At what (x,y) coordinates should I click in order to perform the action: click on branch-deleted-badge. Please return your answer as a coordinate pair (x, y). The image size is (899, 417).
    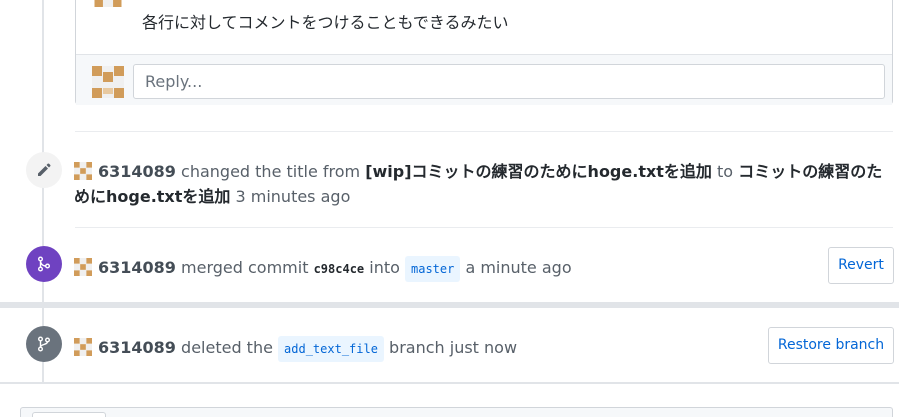
    Looking at the image, I should click on (44, 344).